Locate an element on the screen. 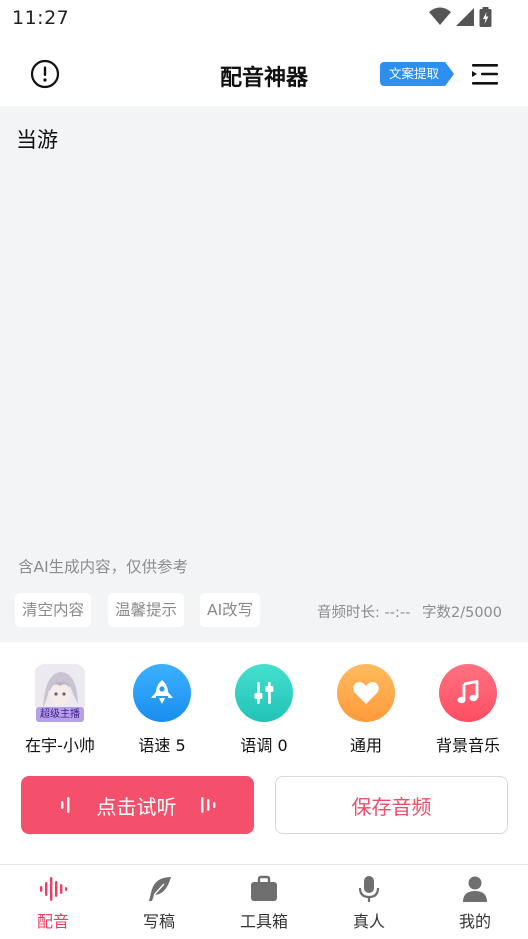 This screenshot has width=528, height=939. list-menu-icon is located at coordinates (485, 74).